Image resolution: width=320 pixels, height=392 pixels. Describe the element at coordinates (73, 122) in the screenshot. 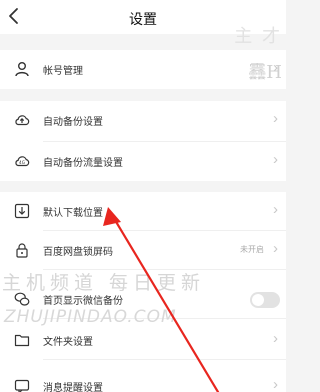

I see `row-label-auto-backup: 自动备份设置` at that location.